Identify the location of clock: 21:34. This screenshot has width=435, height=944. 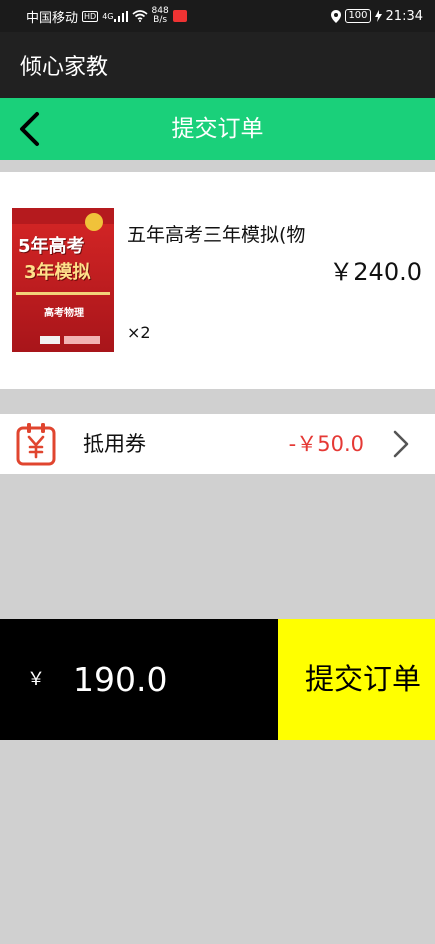
(404, 16).